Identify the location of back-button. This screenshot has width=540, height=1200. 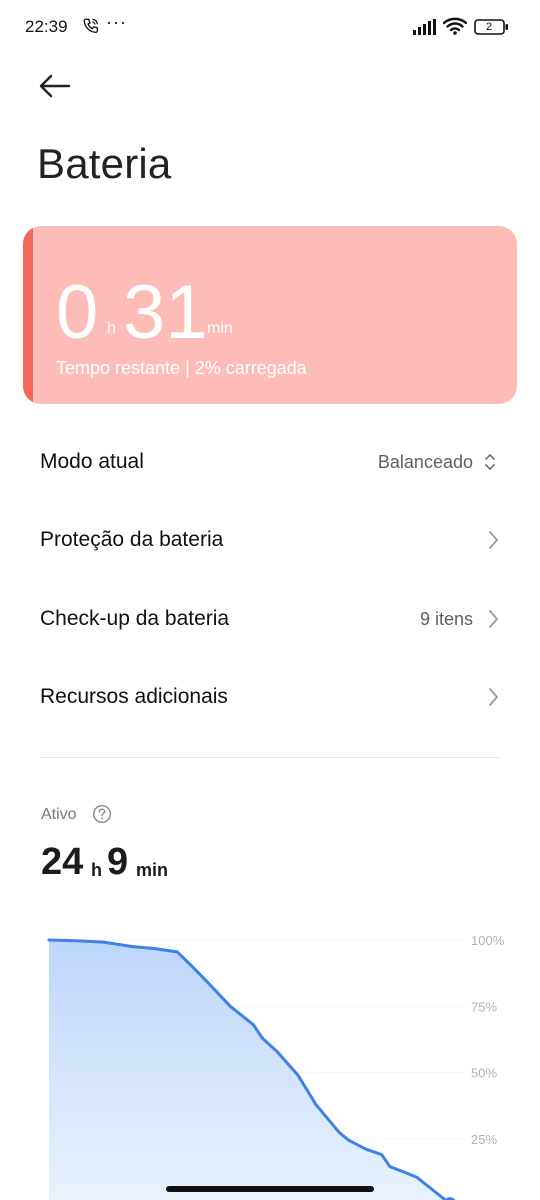
(56, 86).